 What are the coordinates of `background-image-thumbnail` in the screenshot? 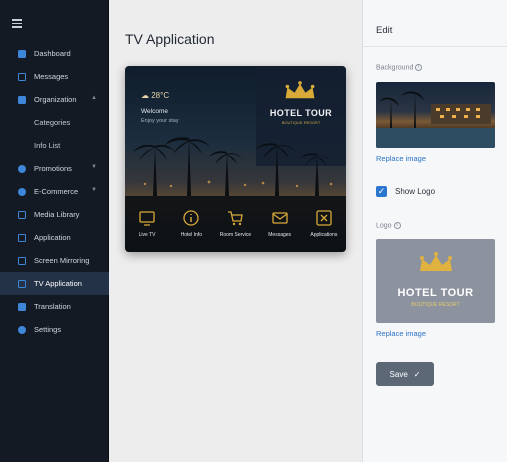 It's located at (435, 115).